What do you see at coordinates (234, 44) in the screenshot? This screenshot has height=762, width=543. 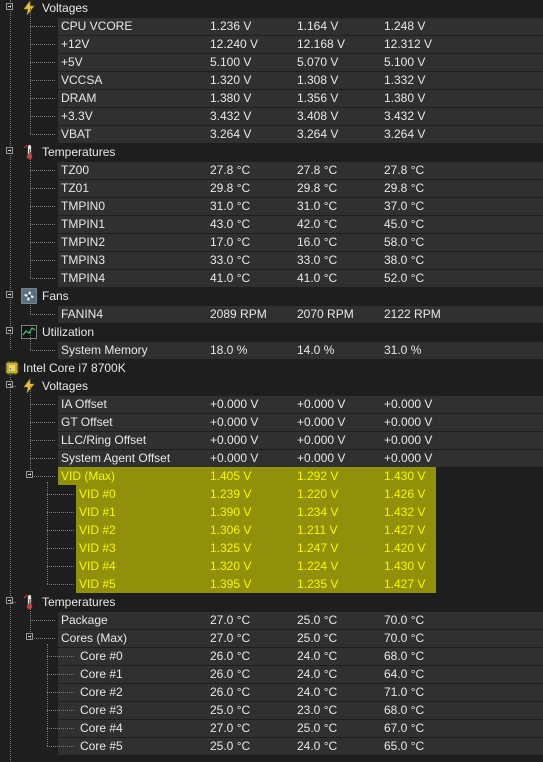 I see `current-value: 12.240 V` at bounding box center [234, 44].